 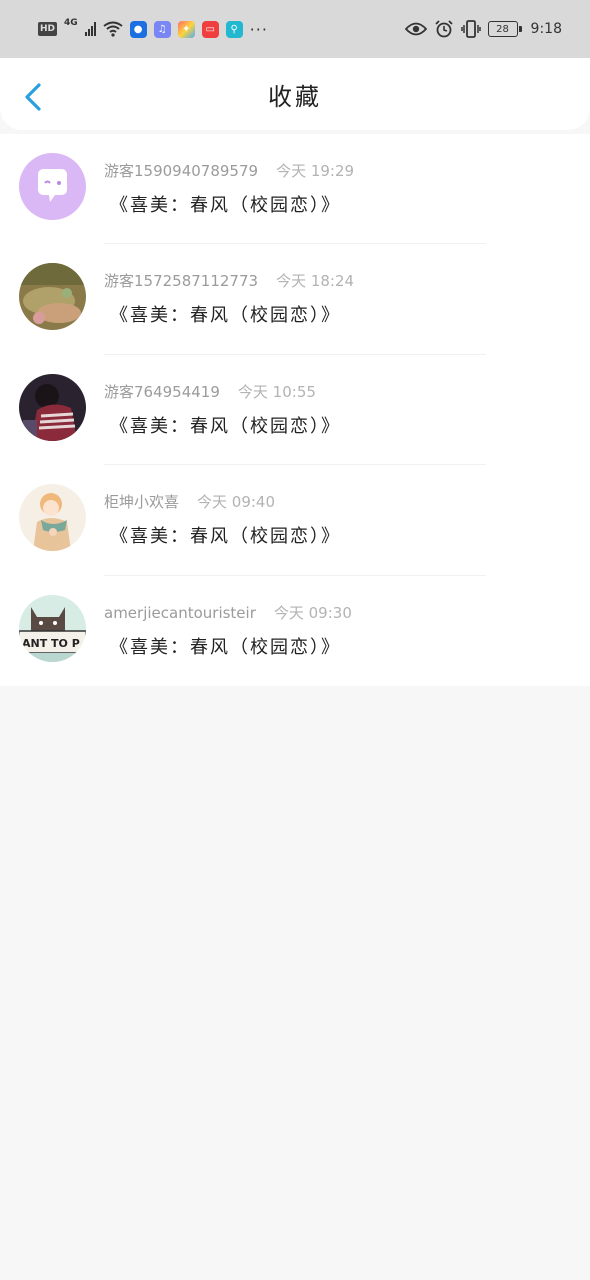 What do you see at coordinates (295, 300) in the screenshot?
I see `favorite-item: 游客1572587112773 今天 18:24 《喜美：春风（校园恋）》` at bounding box center [295, 300].